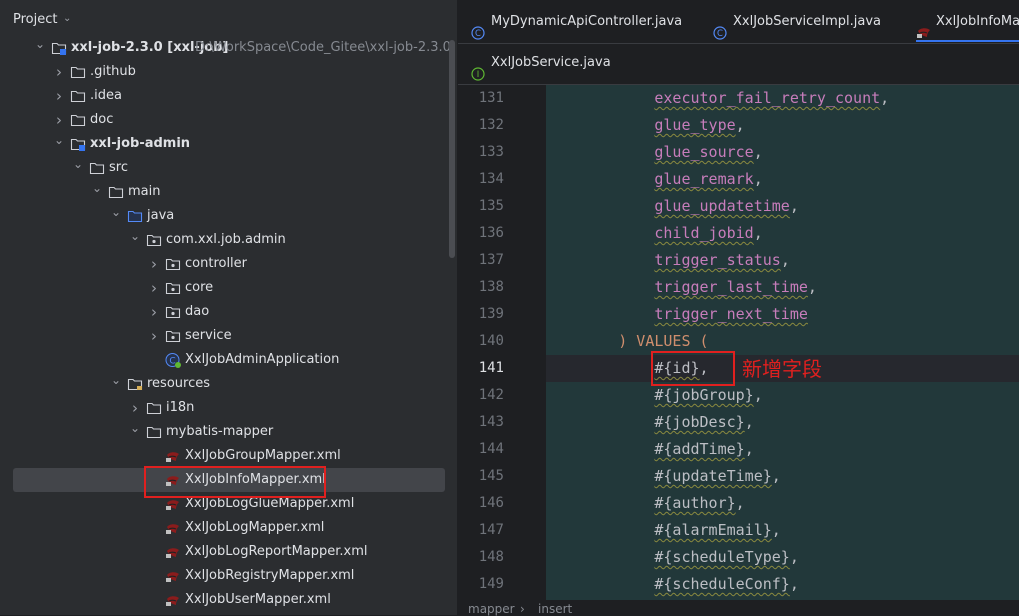 The image size is (1019, 616). I want to click on code-line: #{scheduleConf},, so click(782, 584).